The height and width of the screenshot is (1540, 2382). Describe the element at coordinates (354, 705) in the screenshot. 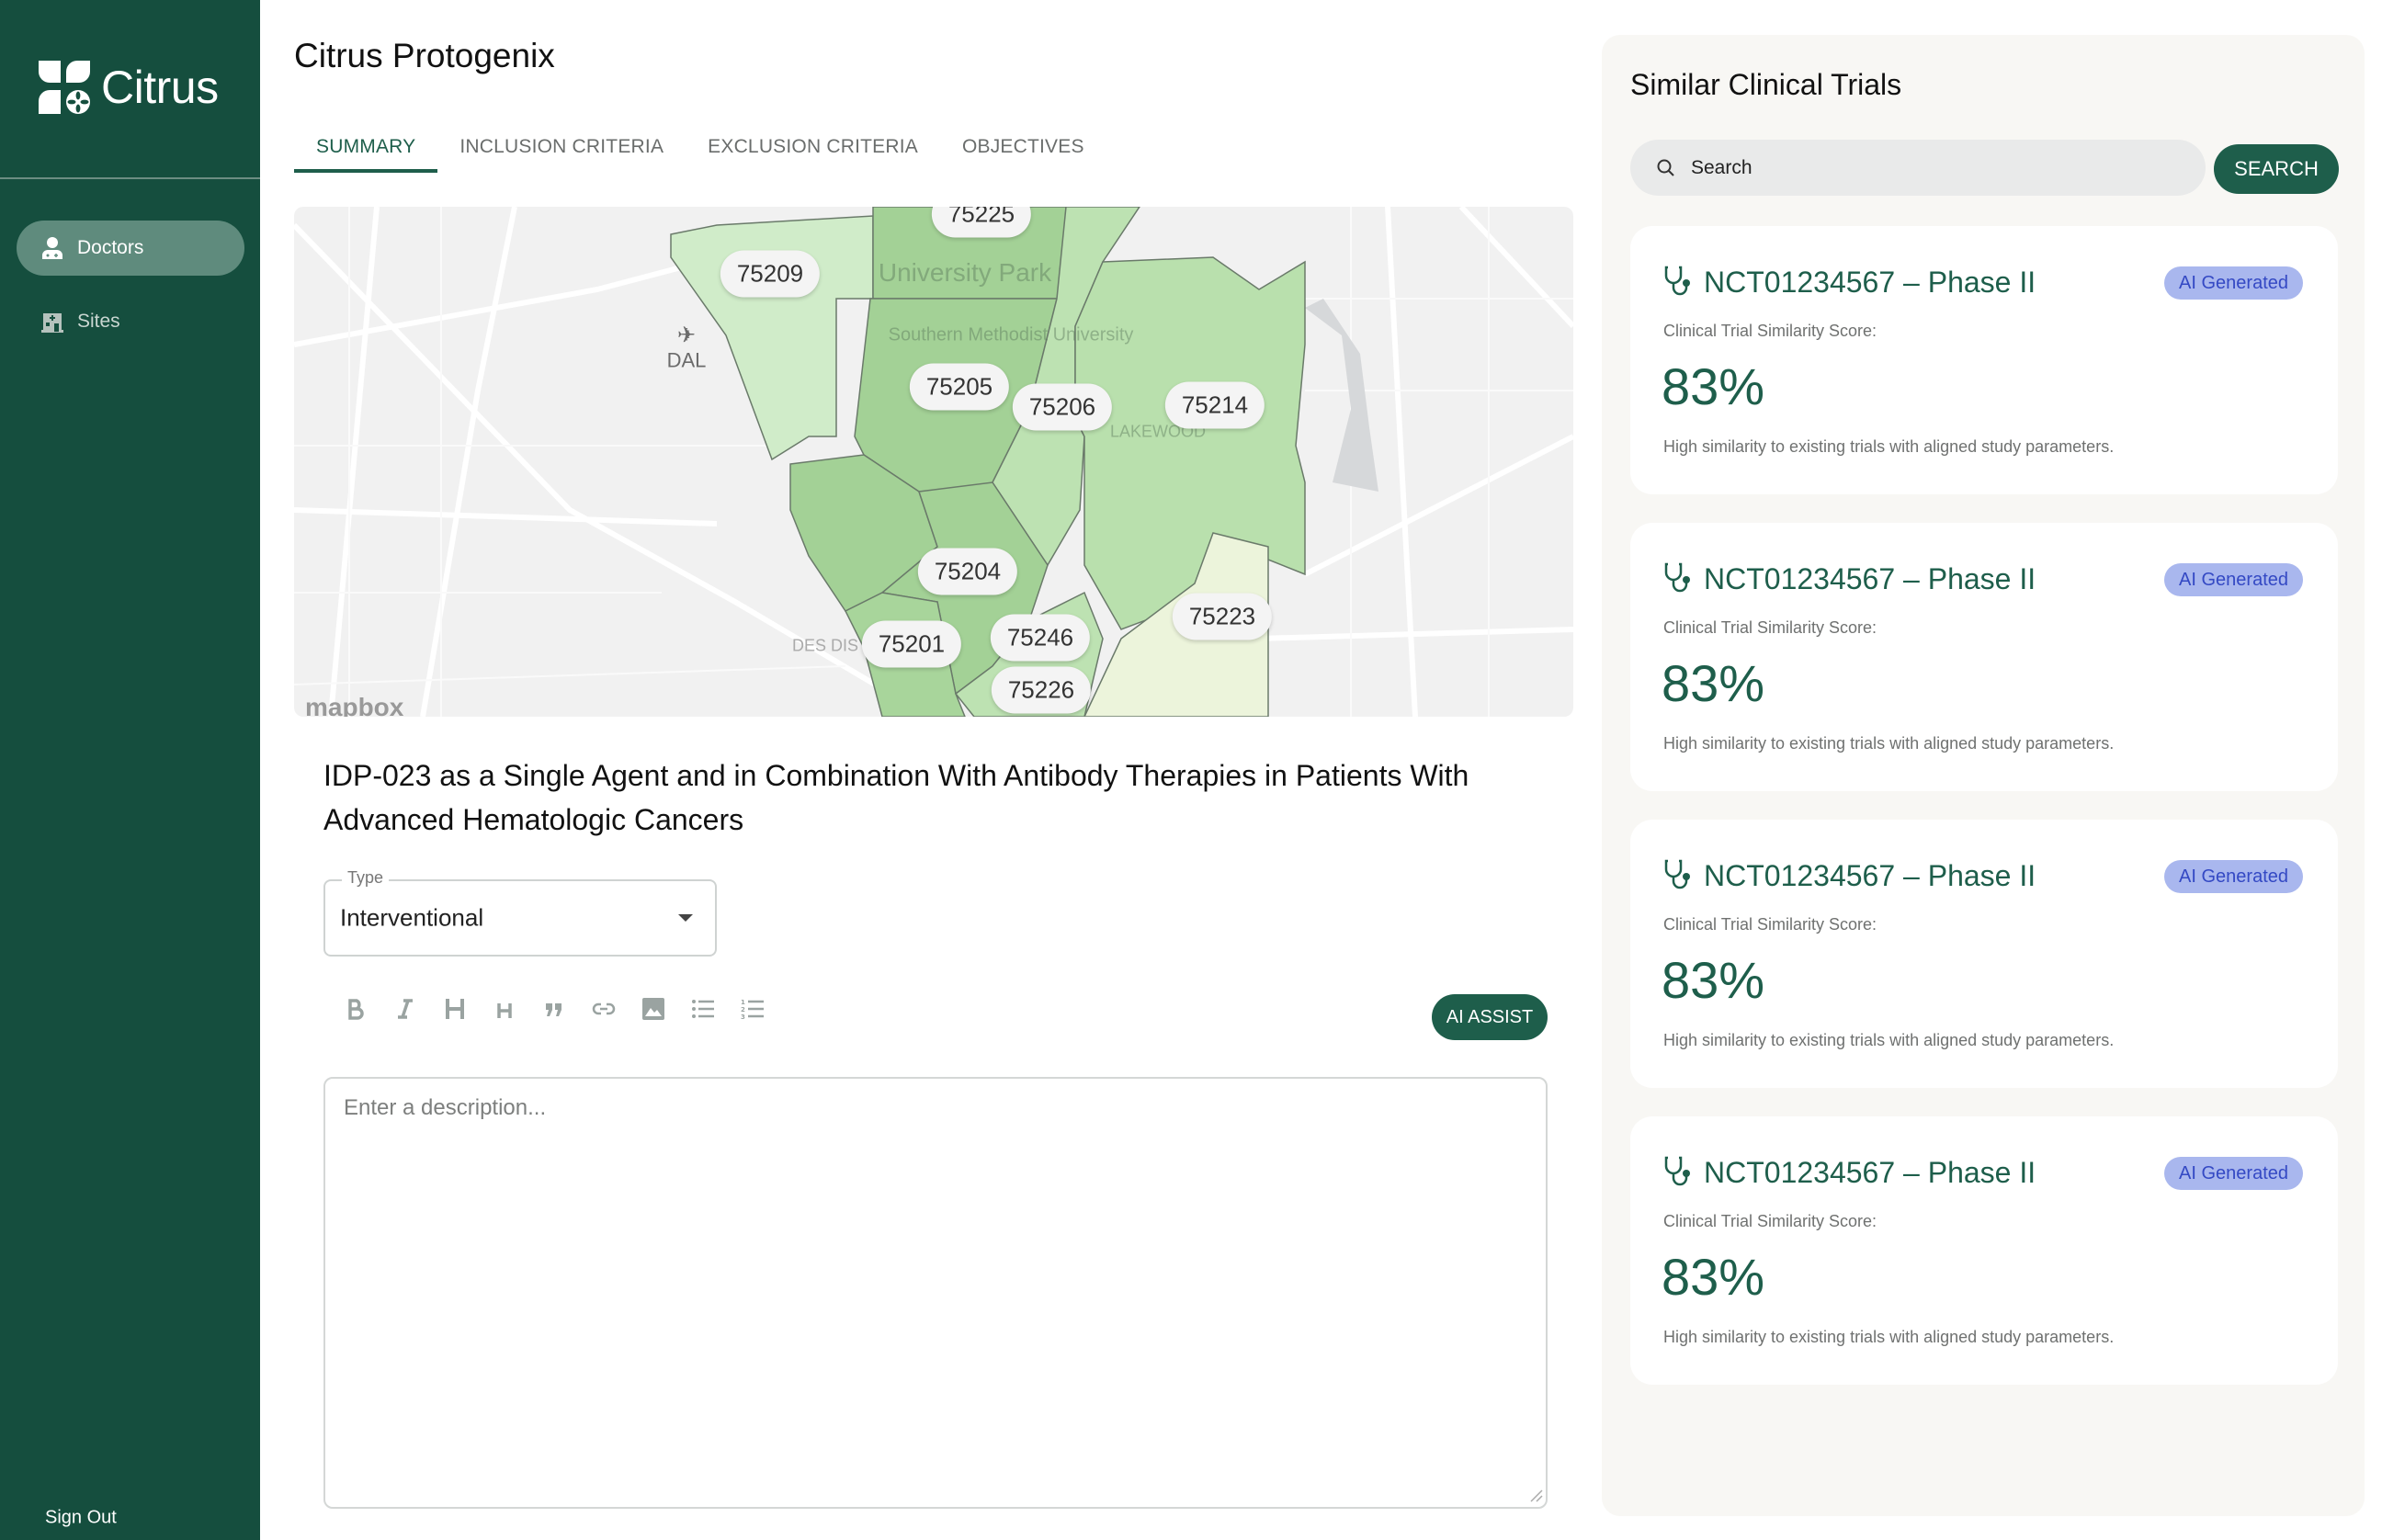

I see `mapbox-attribution: mapbox` at that location.